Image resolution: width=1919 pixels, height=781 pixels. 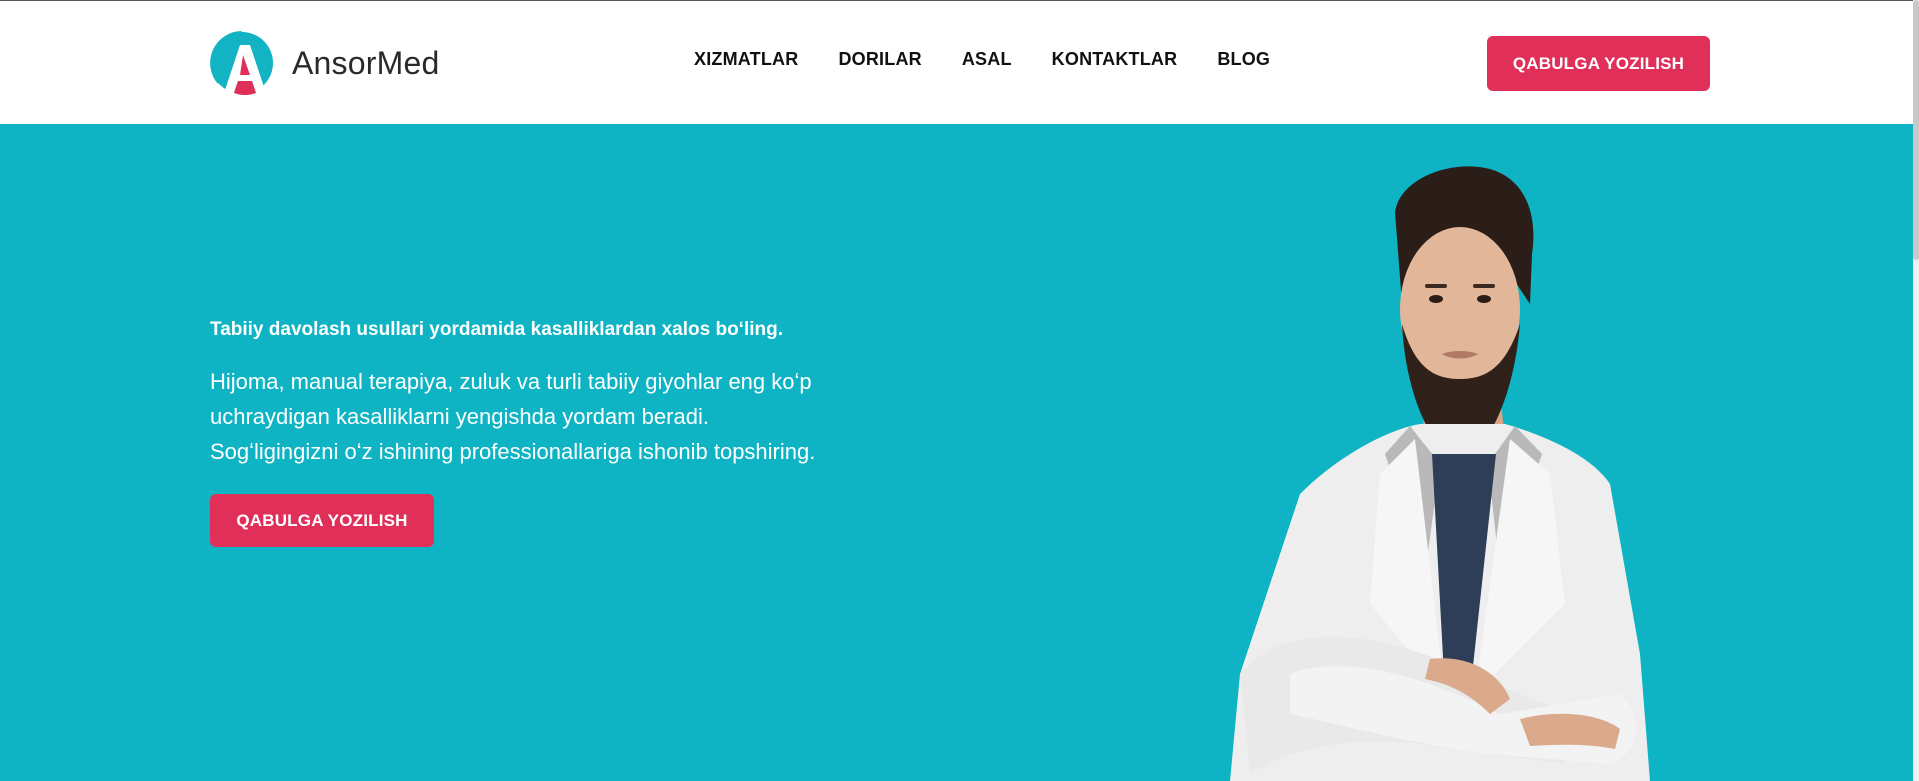 What do you see at coordinates (1916, 130) in the screenshot?
I see `scrollbar-thumb` at bounding box center [1916, 130].